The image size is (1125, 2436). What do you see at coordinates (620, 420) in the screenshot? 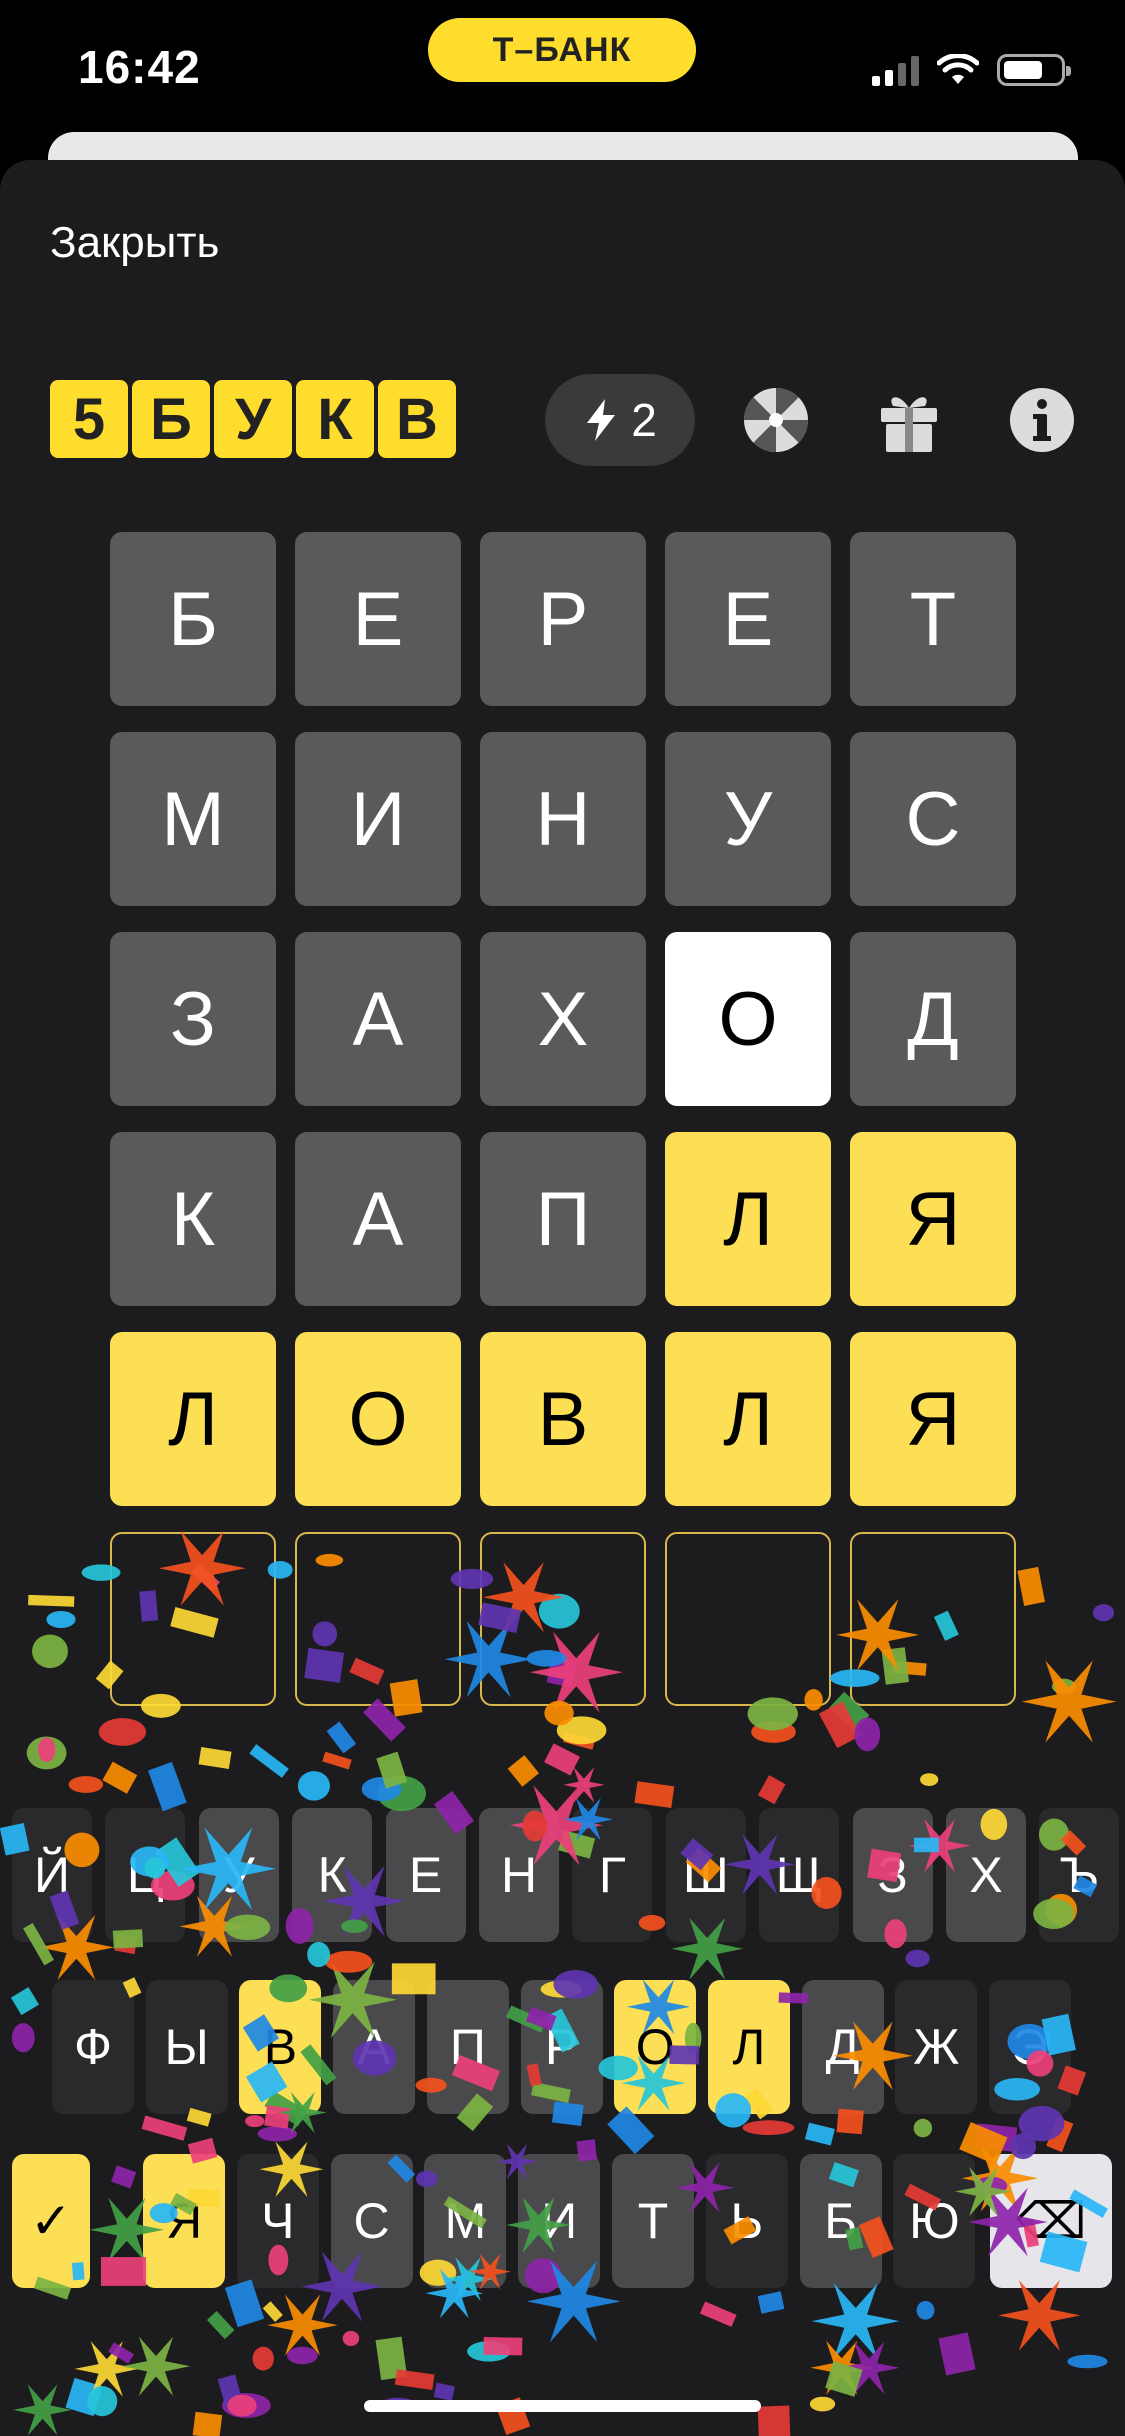
I see `energy-button: 2` at bounding box center [620, 420].